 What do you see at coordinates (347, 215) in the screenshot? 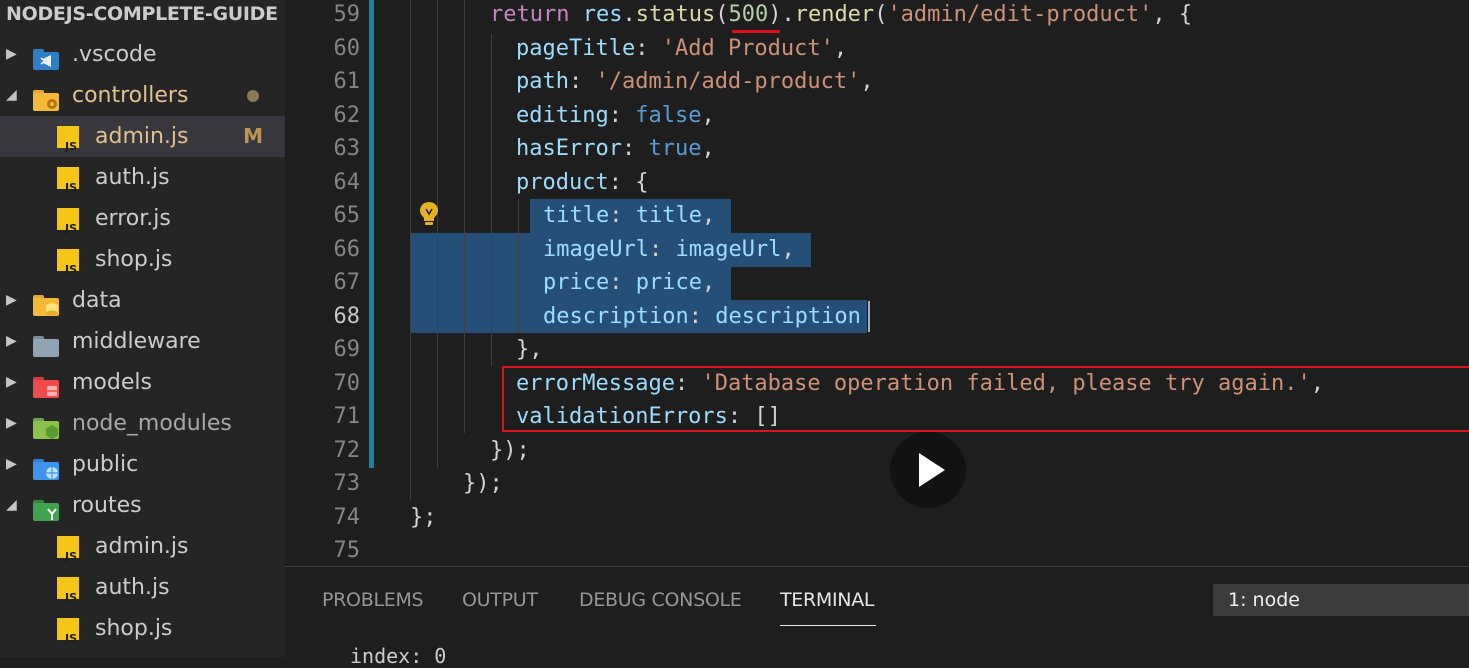
I see `line-number: 65` at bounding box center [347, 215].